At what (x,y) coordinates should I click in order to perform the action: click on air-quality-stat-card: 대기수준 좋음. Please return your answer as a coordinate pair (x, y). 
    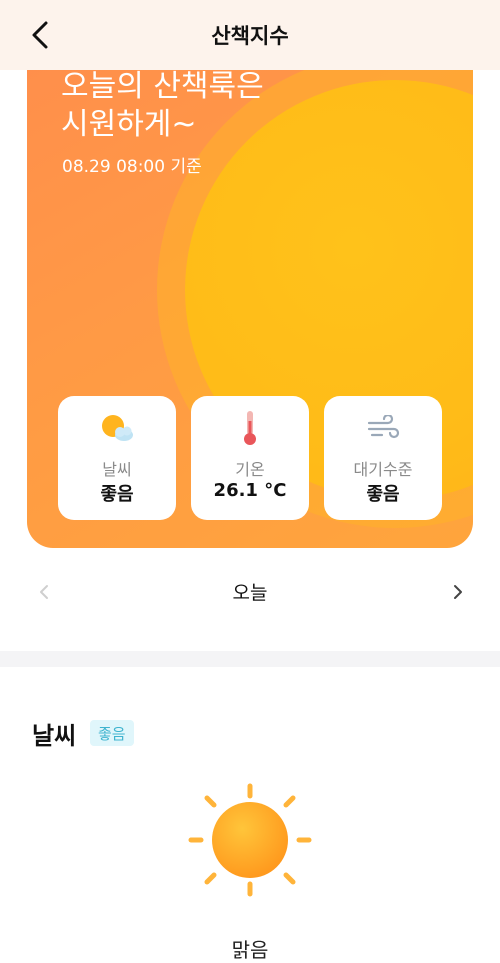
    Looking at the image, I should click on (383, 458).